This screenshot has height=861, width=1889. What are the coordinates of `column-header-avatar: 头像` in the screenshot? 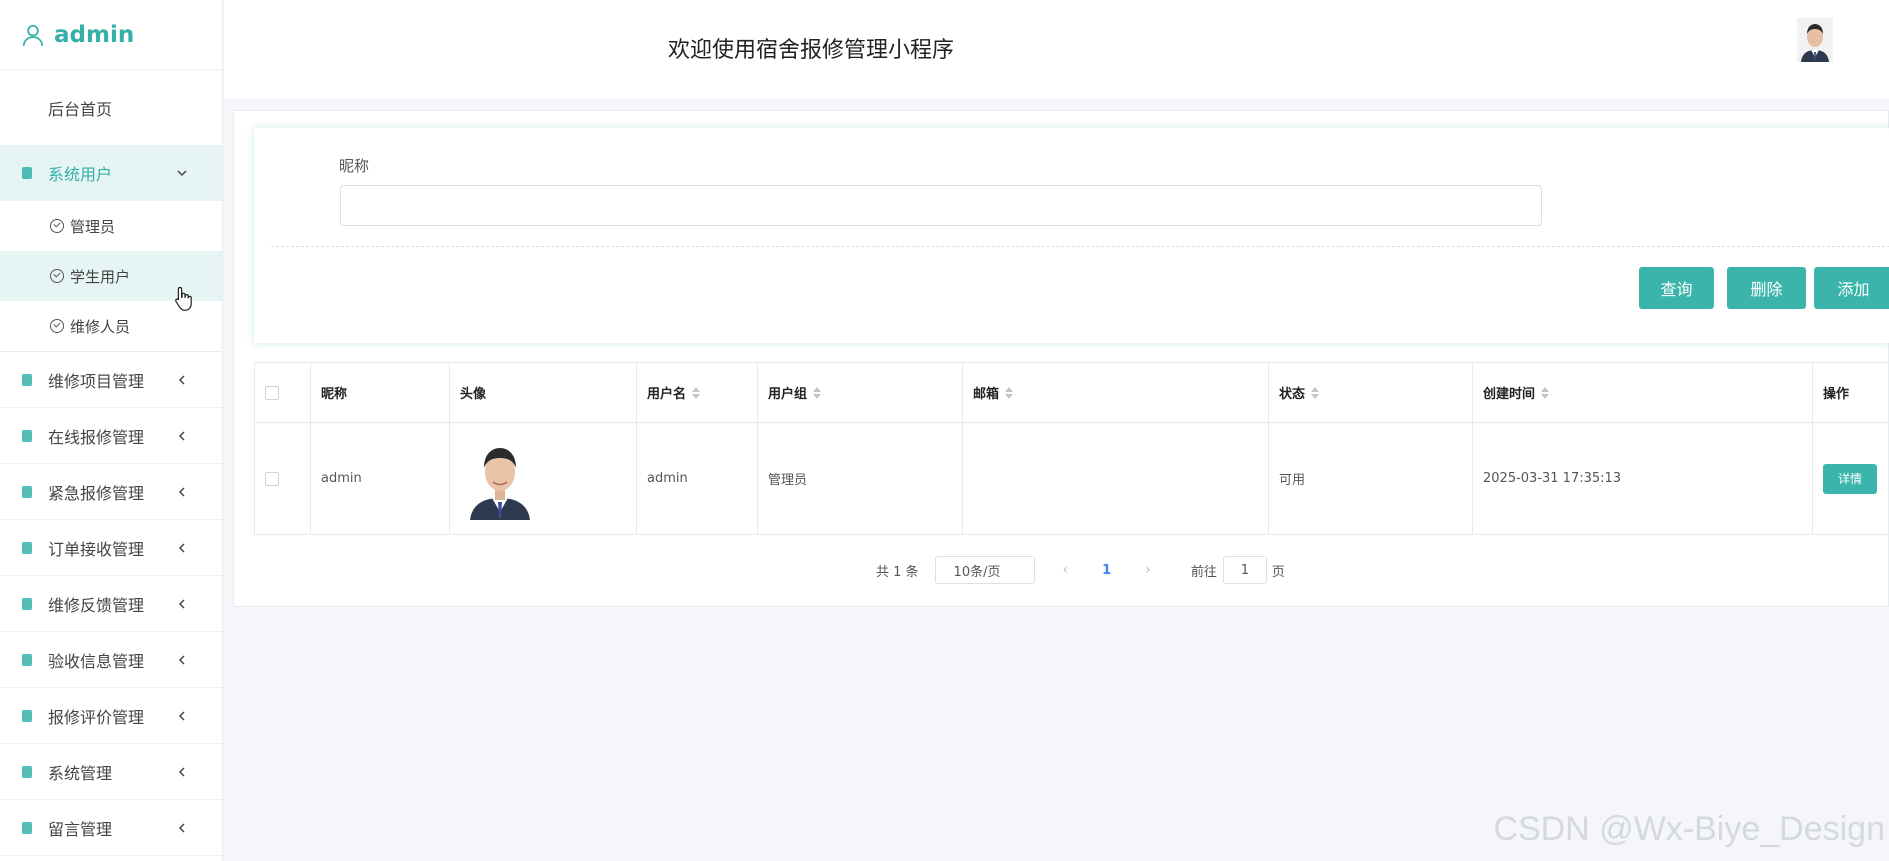 It's located at (542, 392).